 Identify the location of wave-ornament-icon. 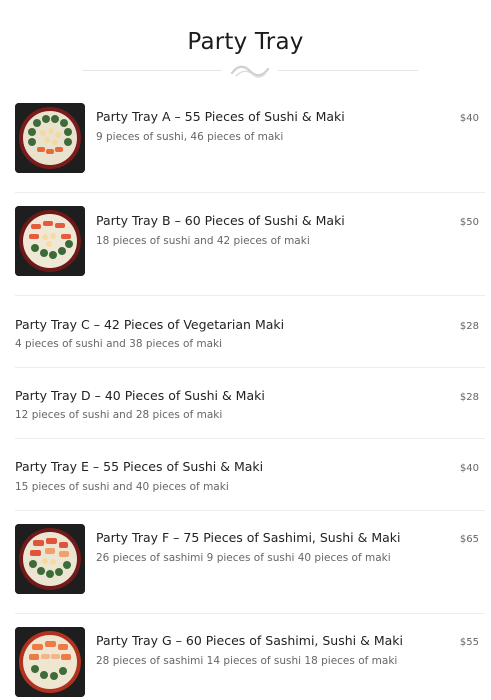
(250, 71).